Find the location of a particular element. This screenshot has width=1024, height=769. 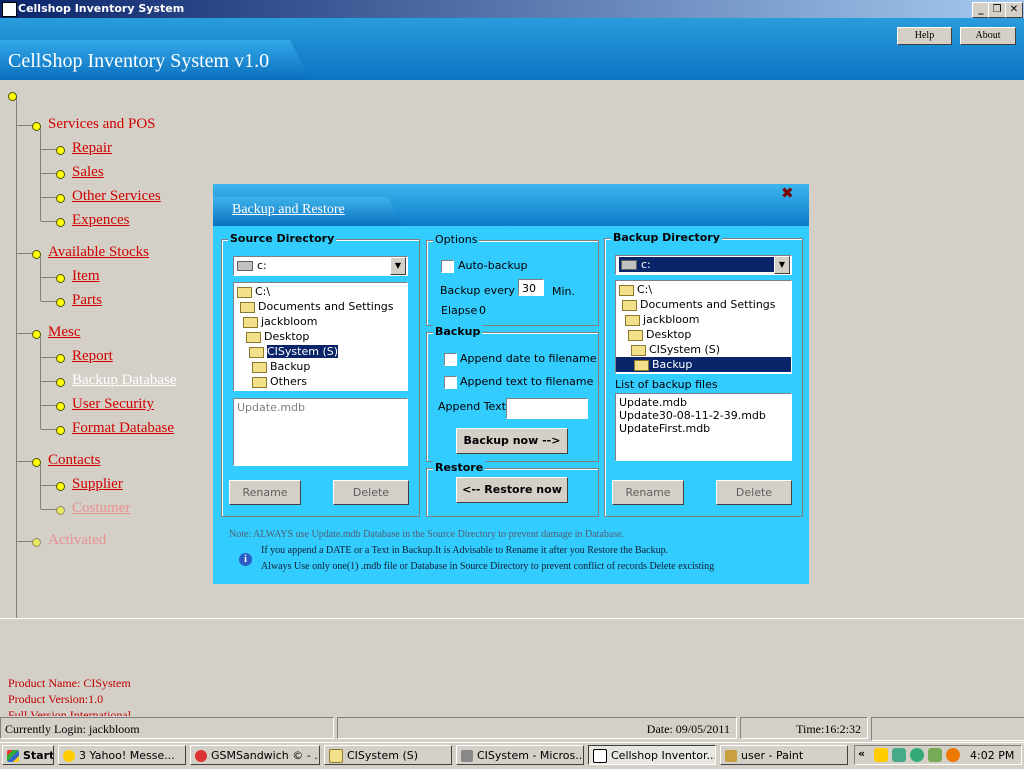

status-panel is located at coordinates (947, 729).